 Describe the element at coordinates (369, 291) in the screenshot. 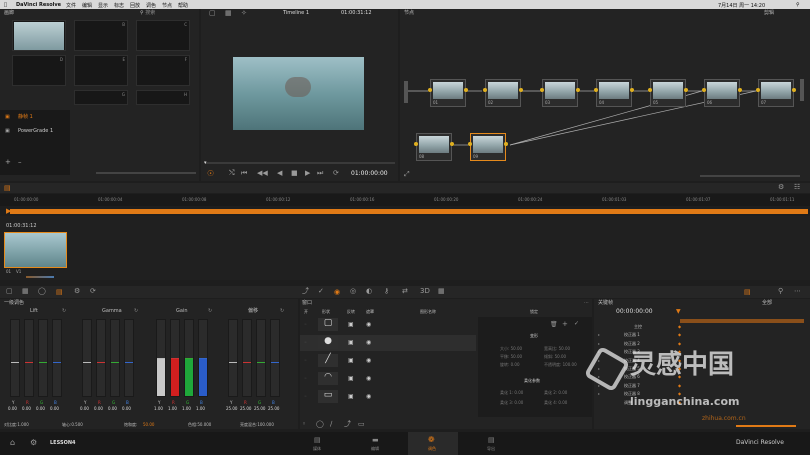

I see `blur-icon: ◐` at that location.